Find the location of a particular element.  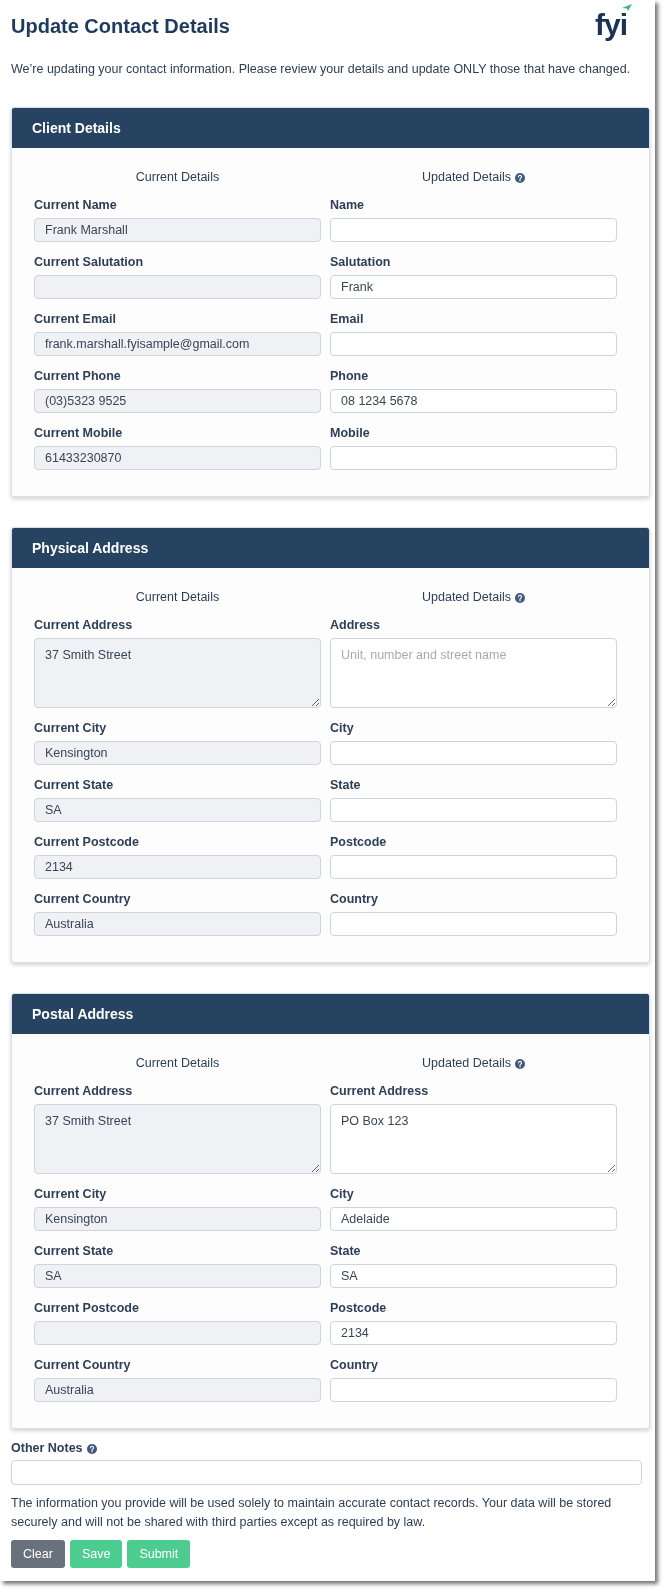

input-field: 08 1234 5678 is located at coordinates (473, 401).